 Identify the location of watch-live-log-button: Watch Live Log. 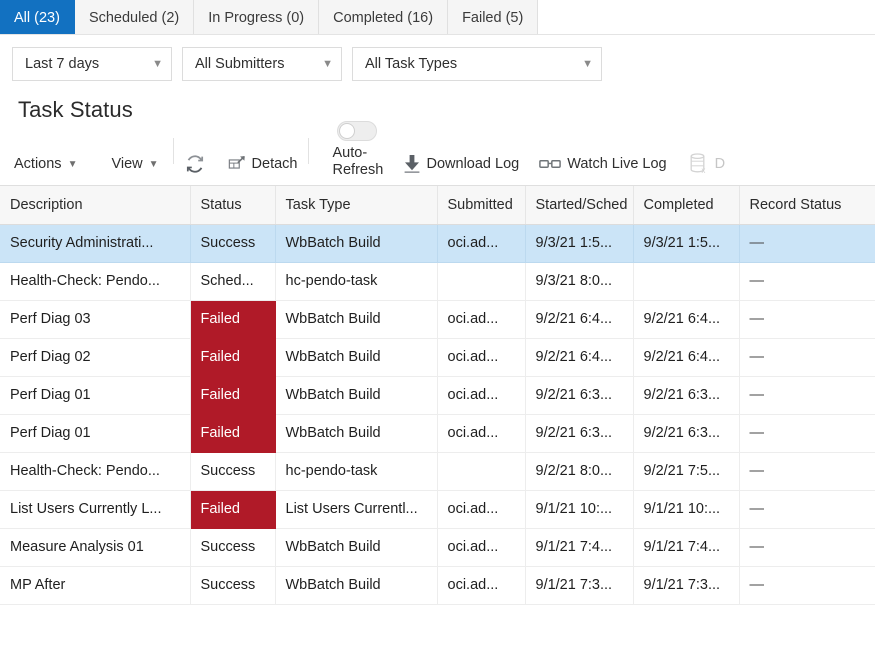
(603, 164).